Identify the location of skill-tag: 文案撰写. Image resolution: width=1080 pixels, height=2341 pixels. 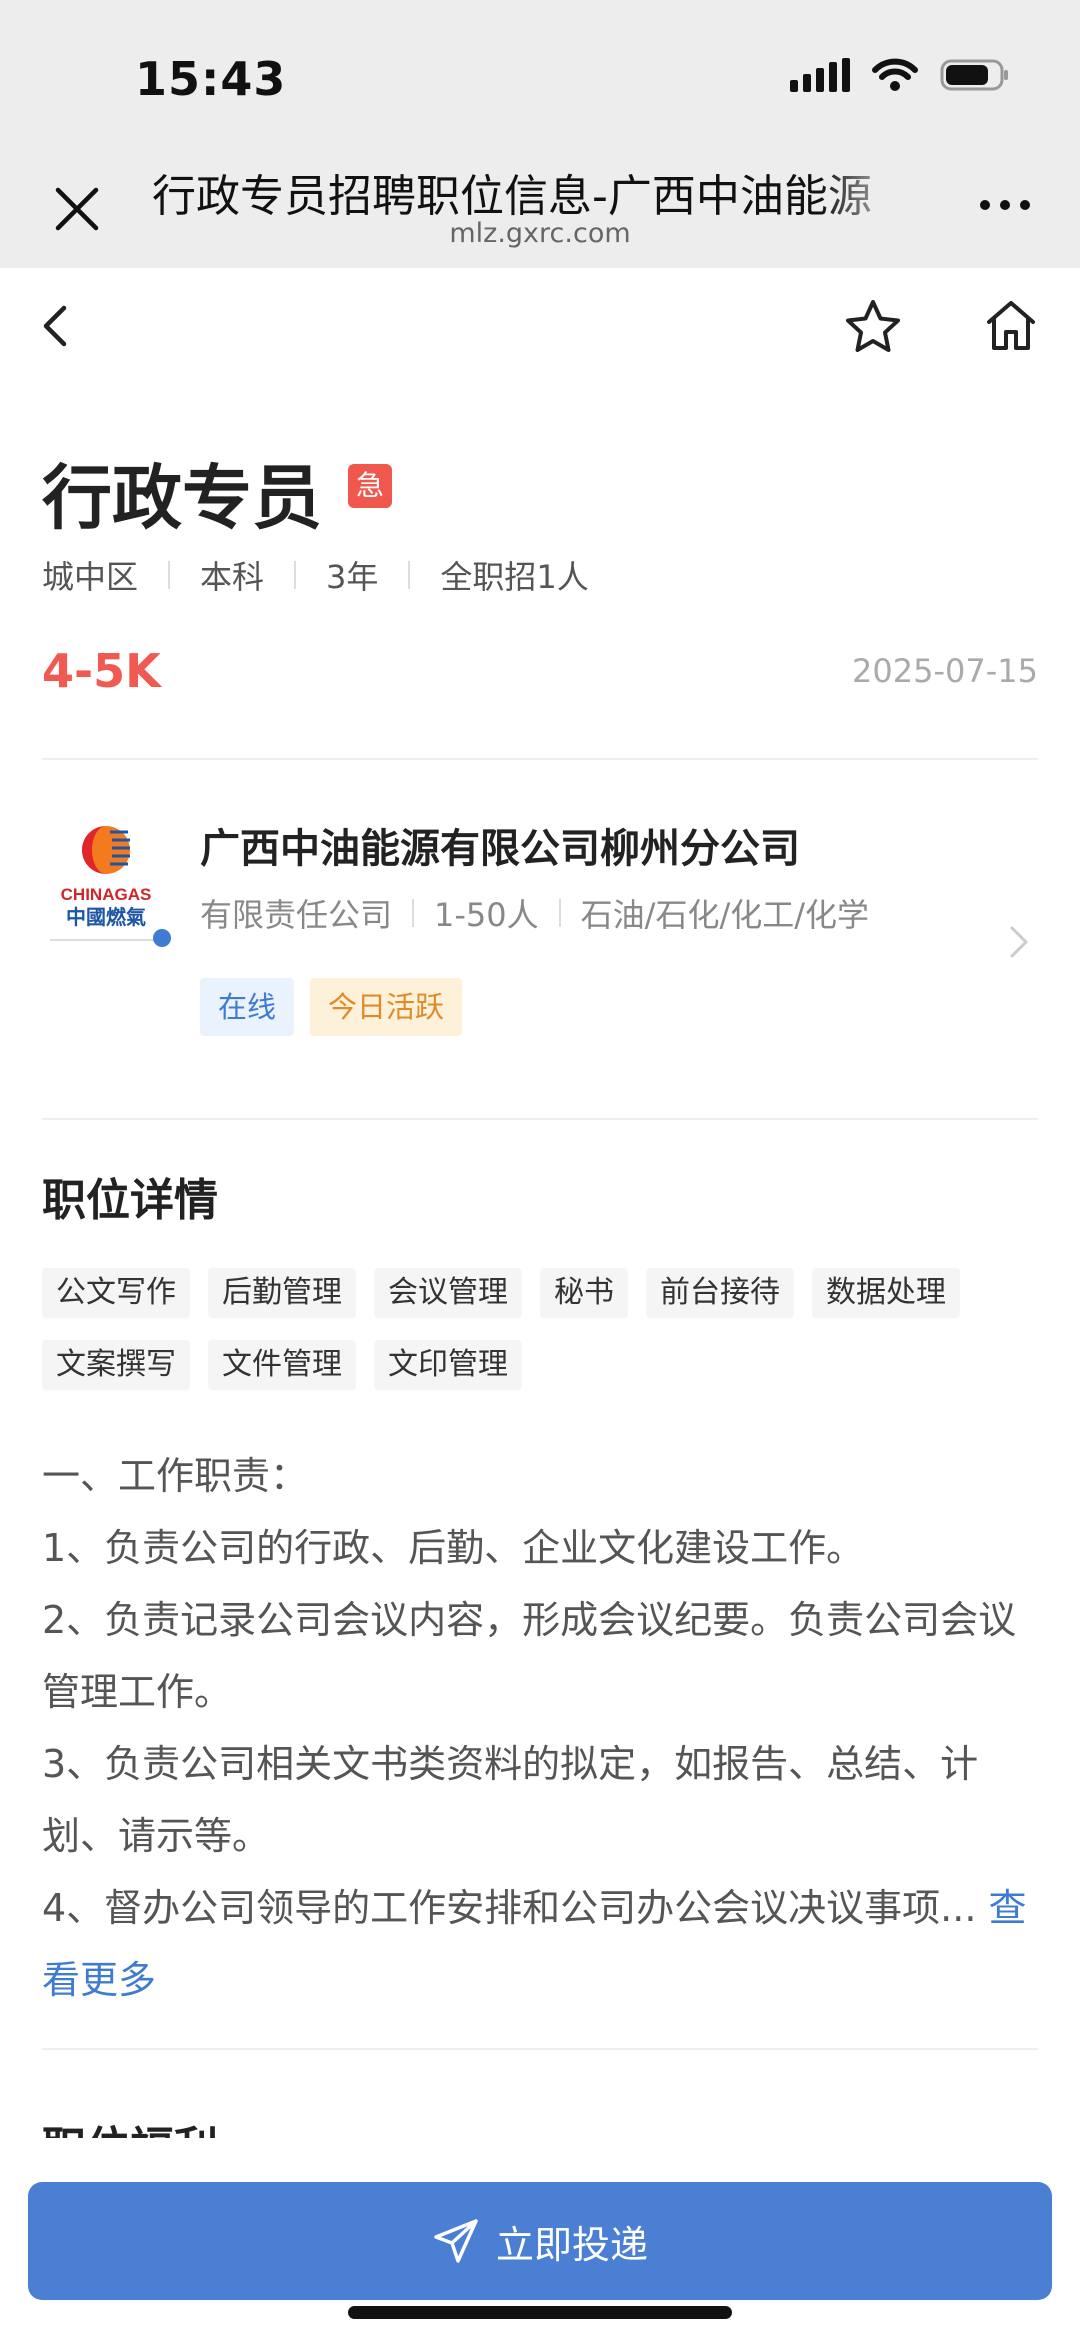
(116, 1365).